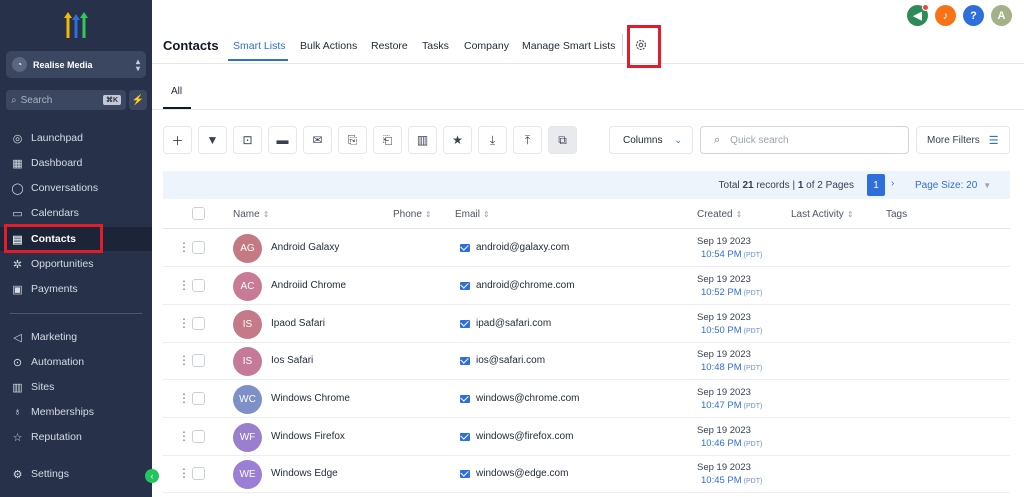  Describe the element at coordinates (76, 25) in the screenshot. I see `app-logo-icon` at that location.